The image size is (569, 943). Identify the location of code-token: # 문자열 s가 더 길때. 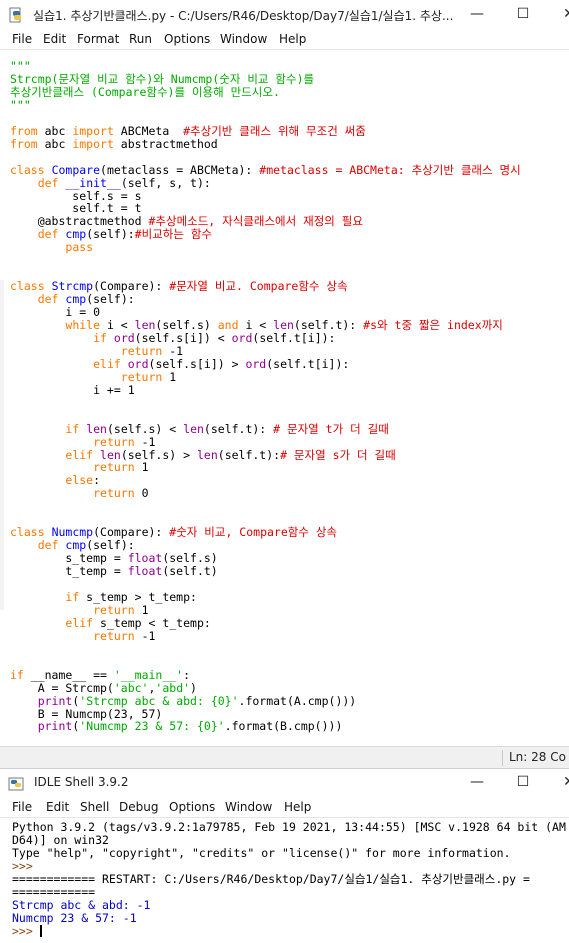
(338, 454).